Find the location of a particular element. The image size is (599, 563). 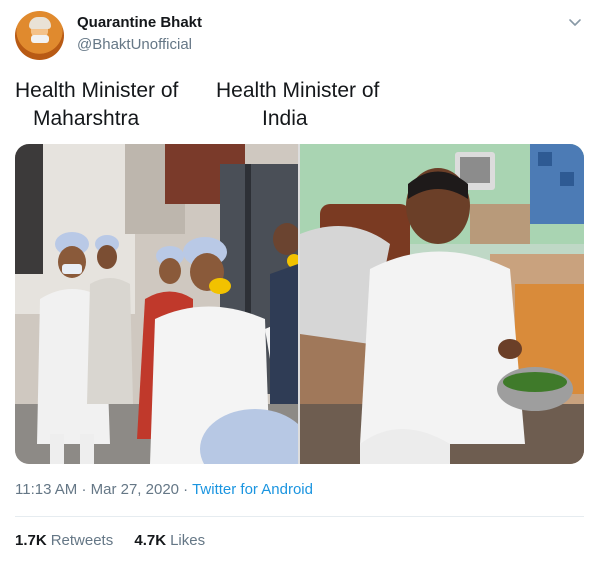

caption-right-line1: Health Minister of is located at coordinates (298, 90).